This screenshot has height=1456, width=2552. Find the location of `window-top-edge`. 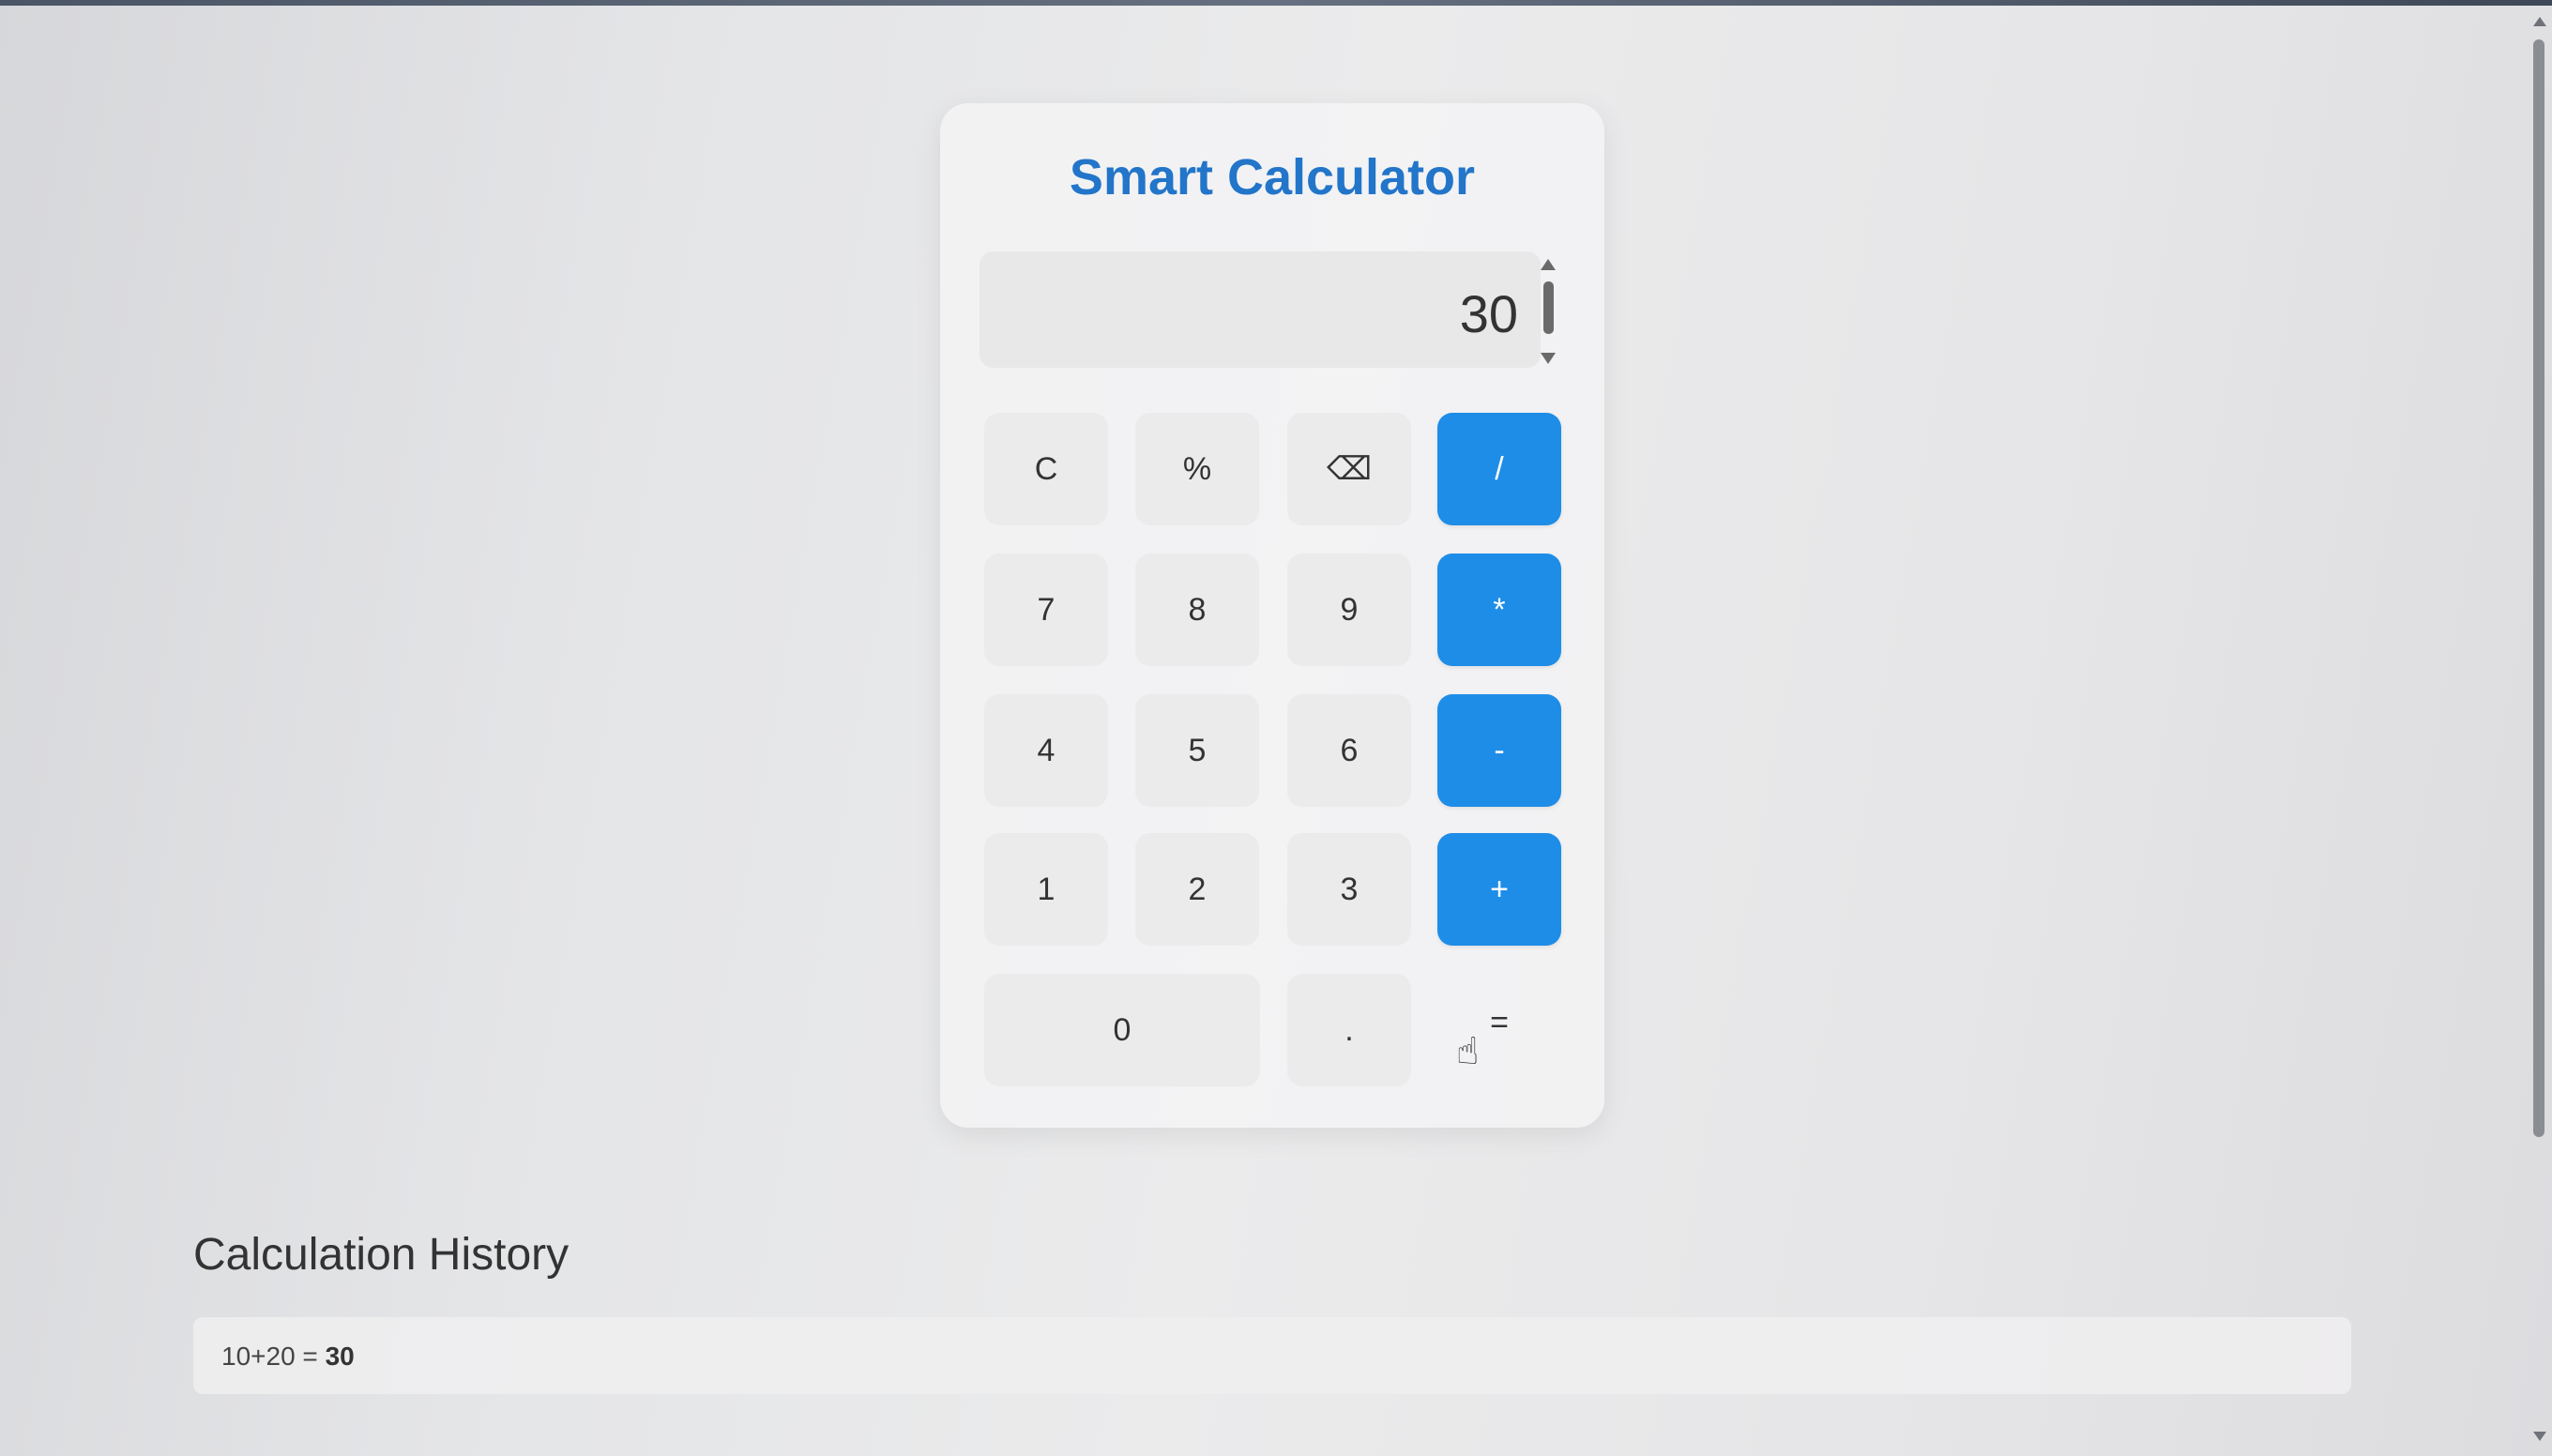

window-top-edge is located at coordinates (1276, 3).